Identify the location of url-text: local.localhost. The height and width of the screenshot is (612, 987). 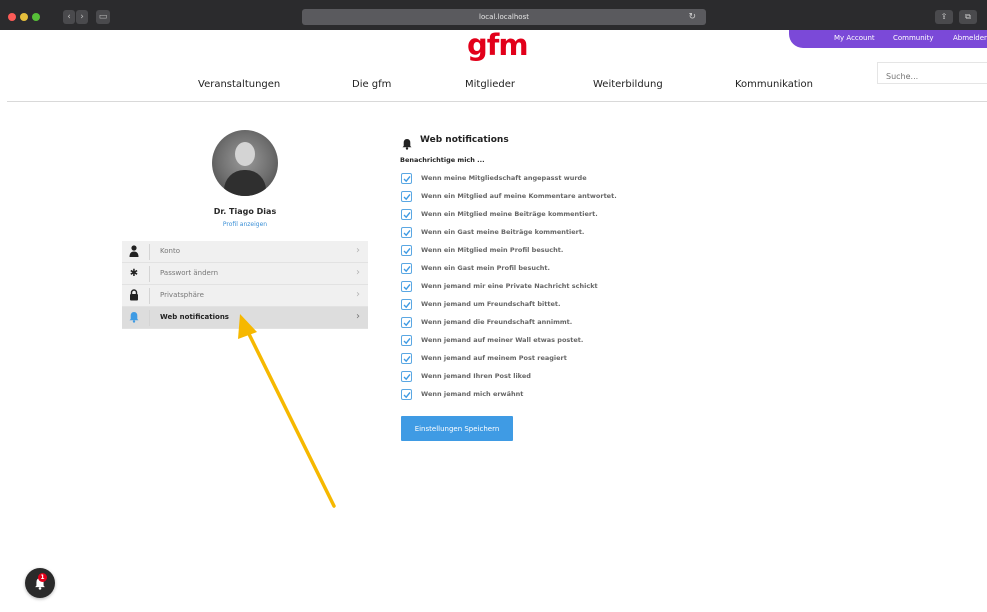
(504, 17).